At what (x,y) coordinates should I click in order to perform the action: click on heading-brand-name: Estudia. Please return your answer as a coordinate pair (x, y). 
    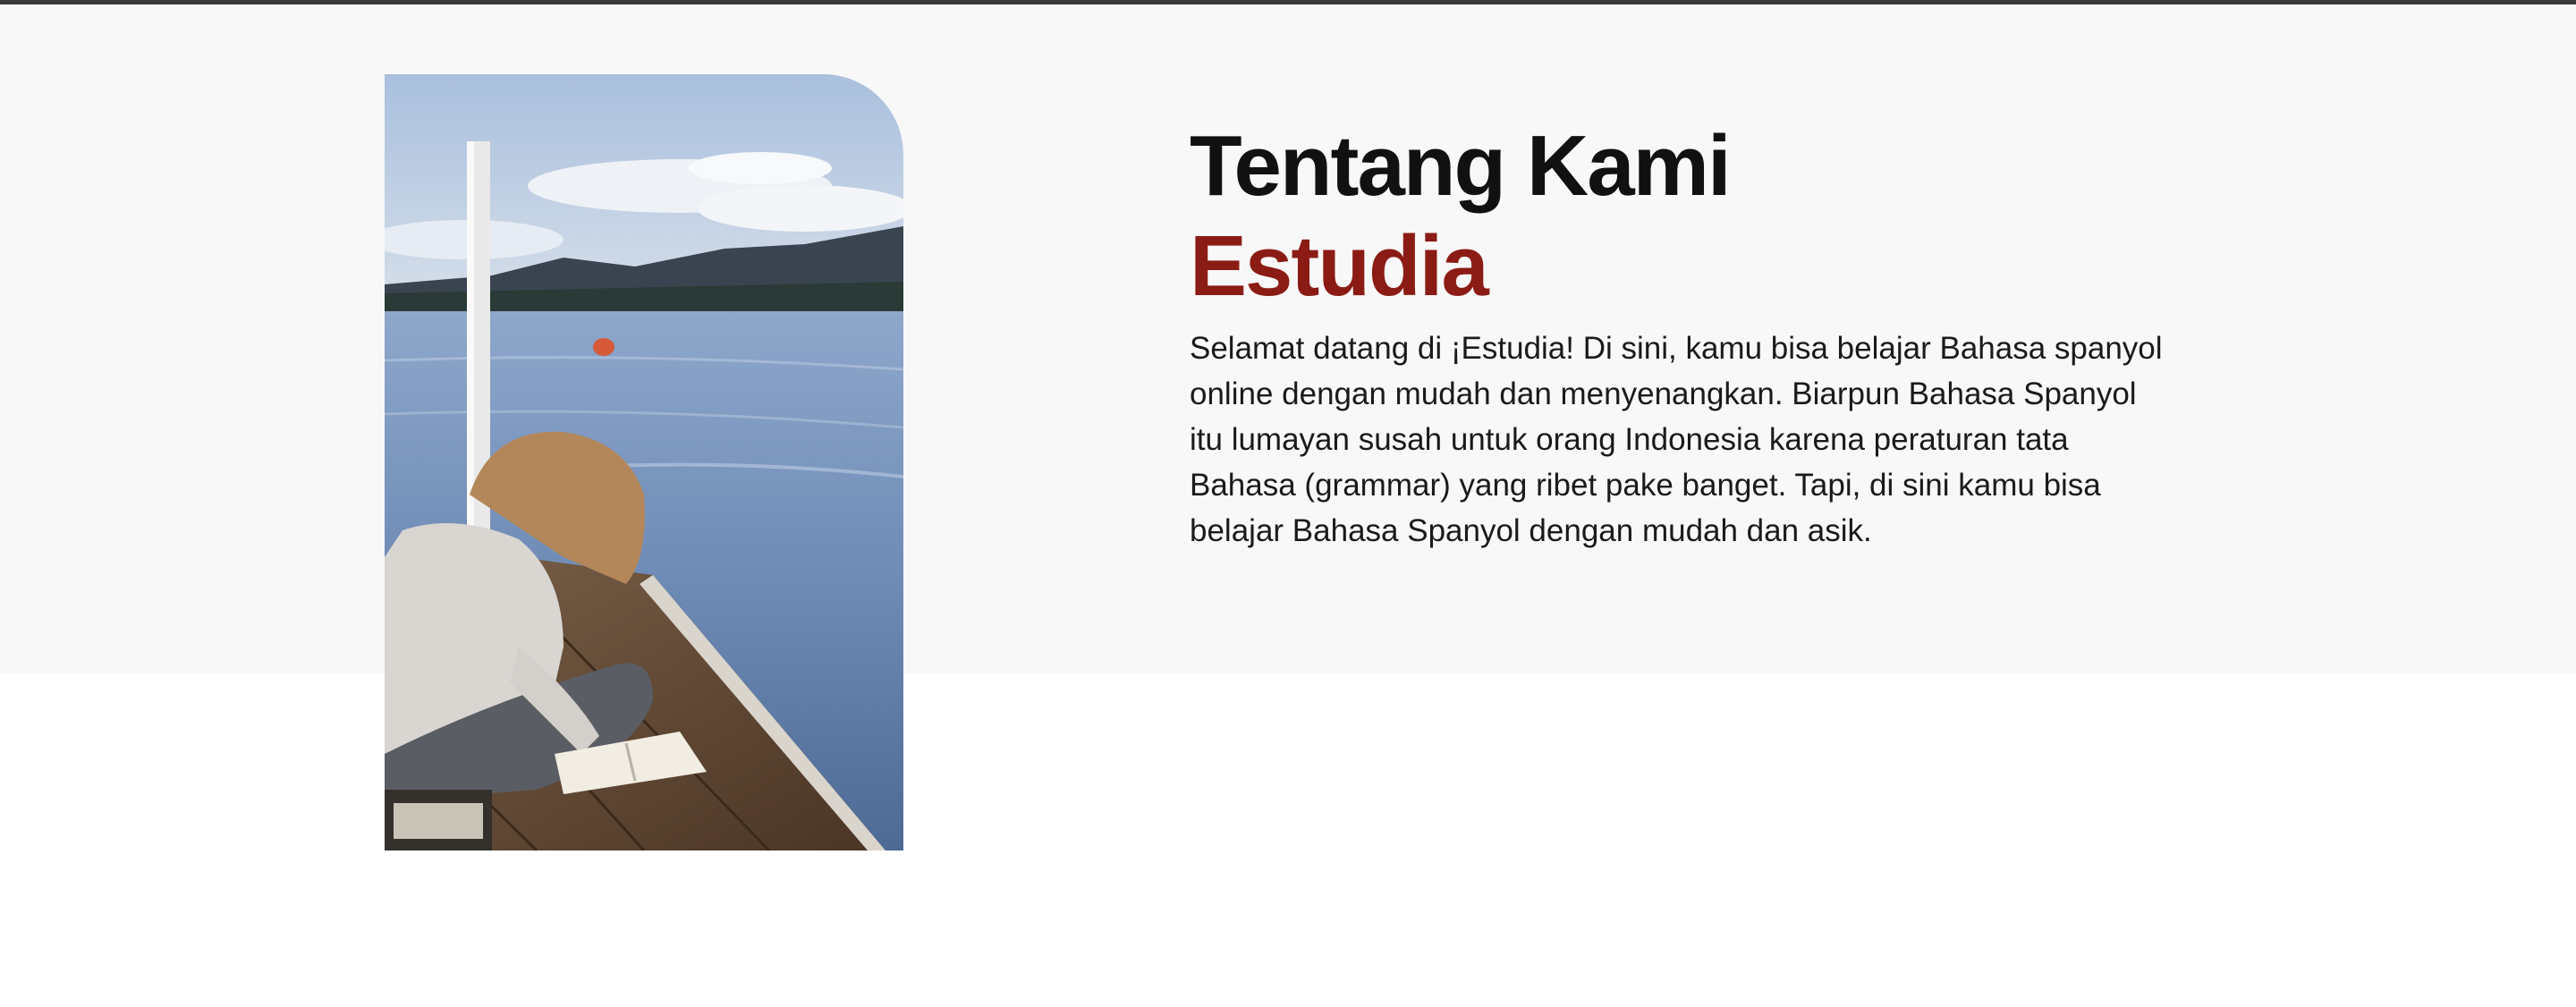
    Looking at the image, I should click on (1339, 266).